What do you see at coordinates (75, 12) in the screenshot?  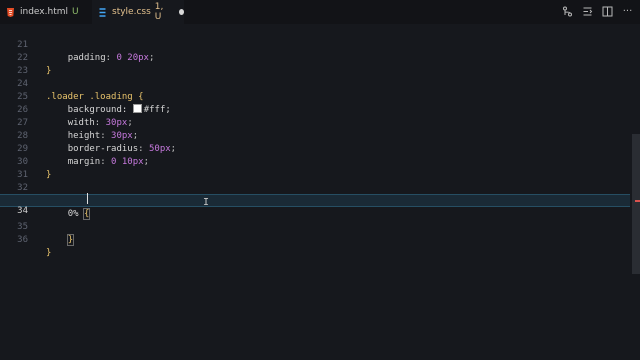 I see `tab-git-status: U` at bounding box center [75, 12].